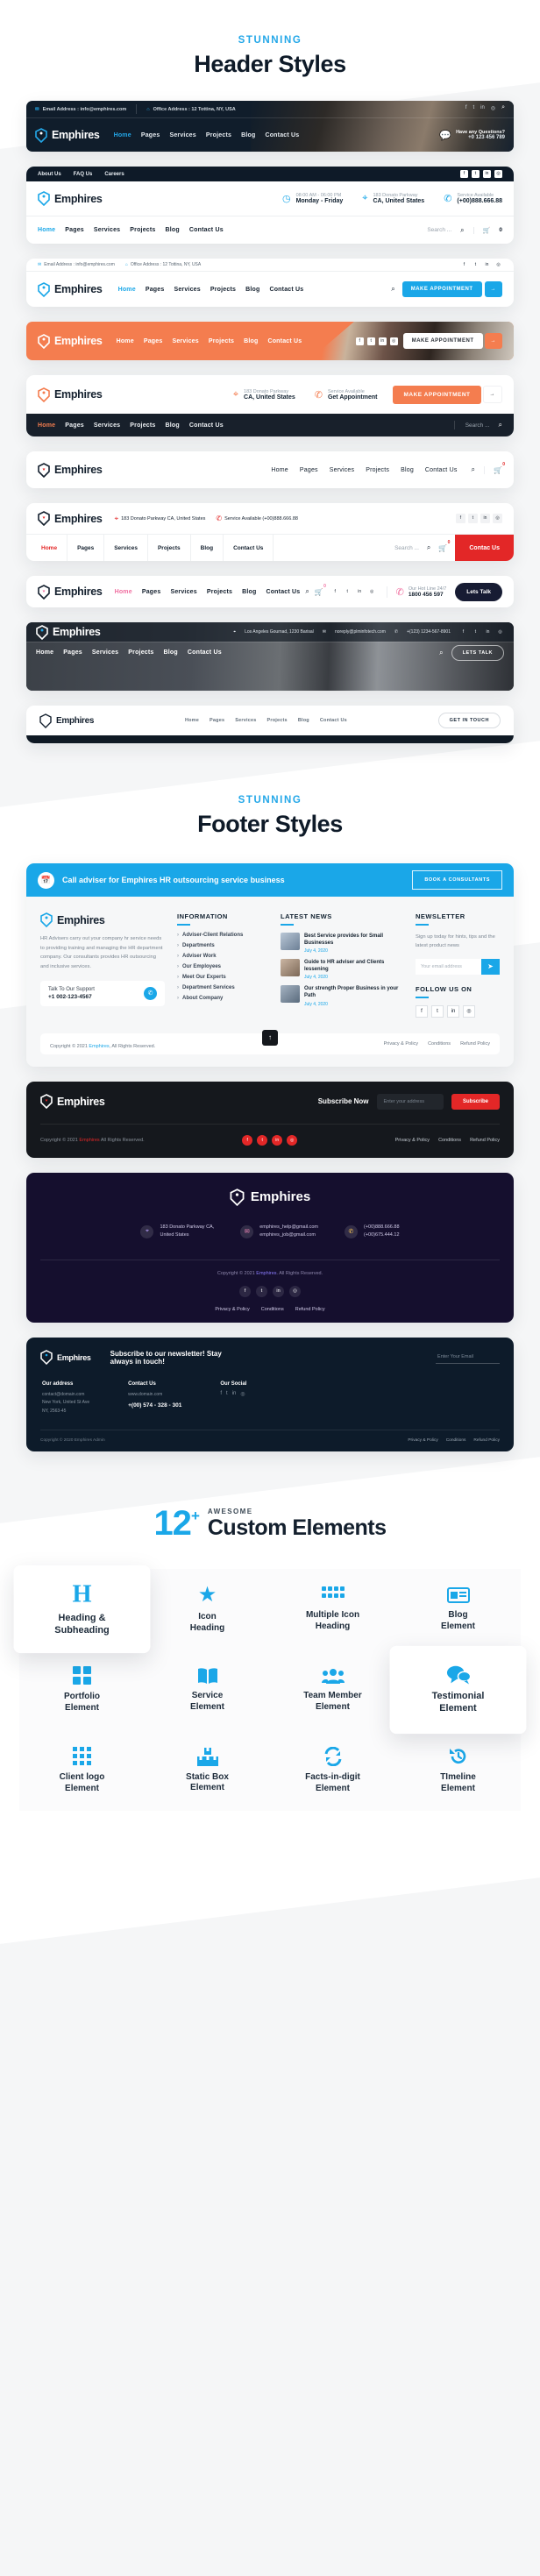 The width and height of the screenshot is (540, 2576). Describe the element at coordinates (288, 1227) in the screenshot. I see `email-line-1: emphires_help@gmail.com` at that location.